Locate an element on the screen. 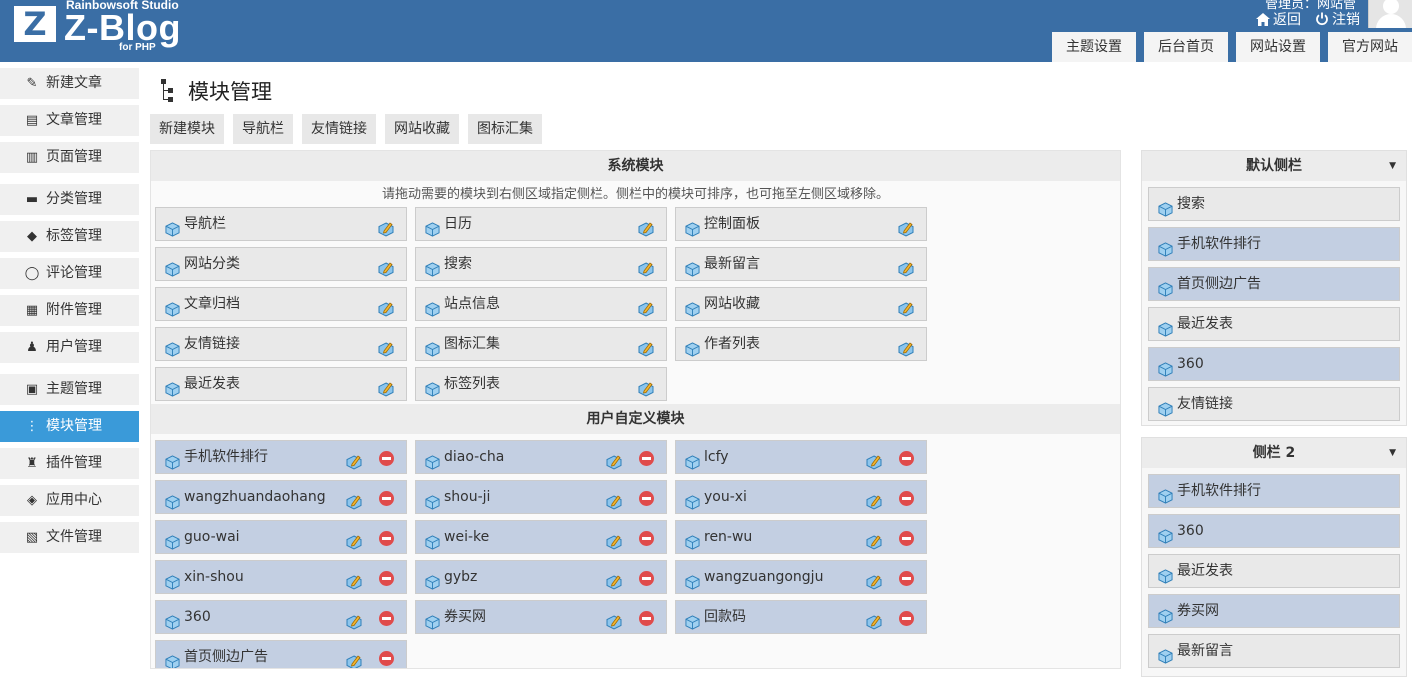  system-module-item: 最新留言 is located at coordinates (801, 264).